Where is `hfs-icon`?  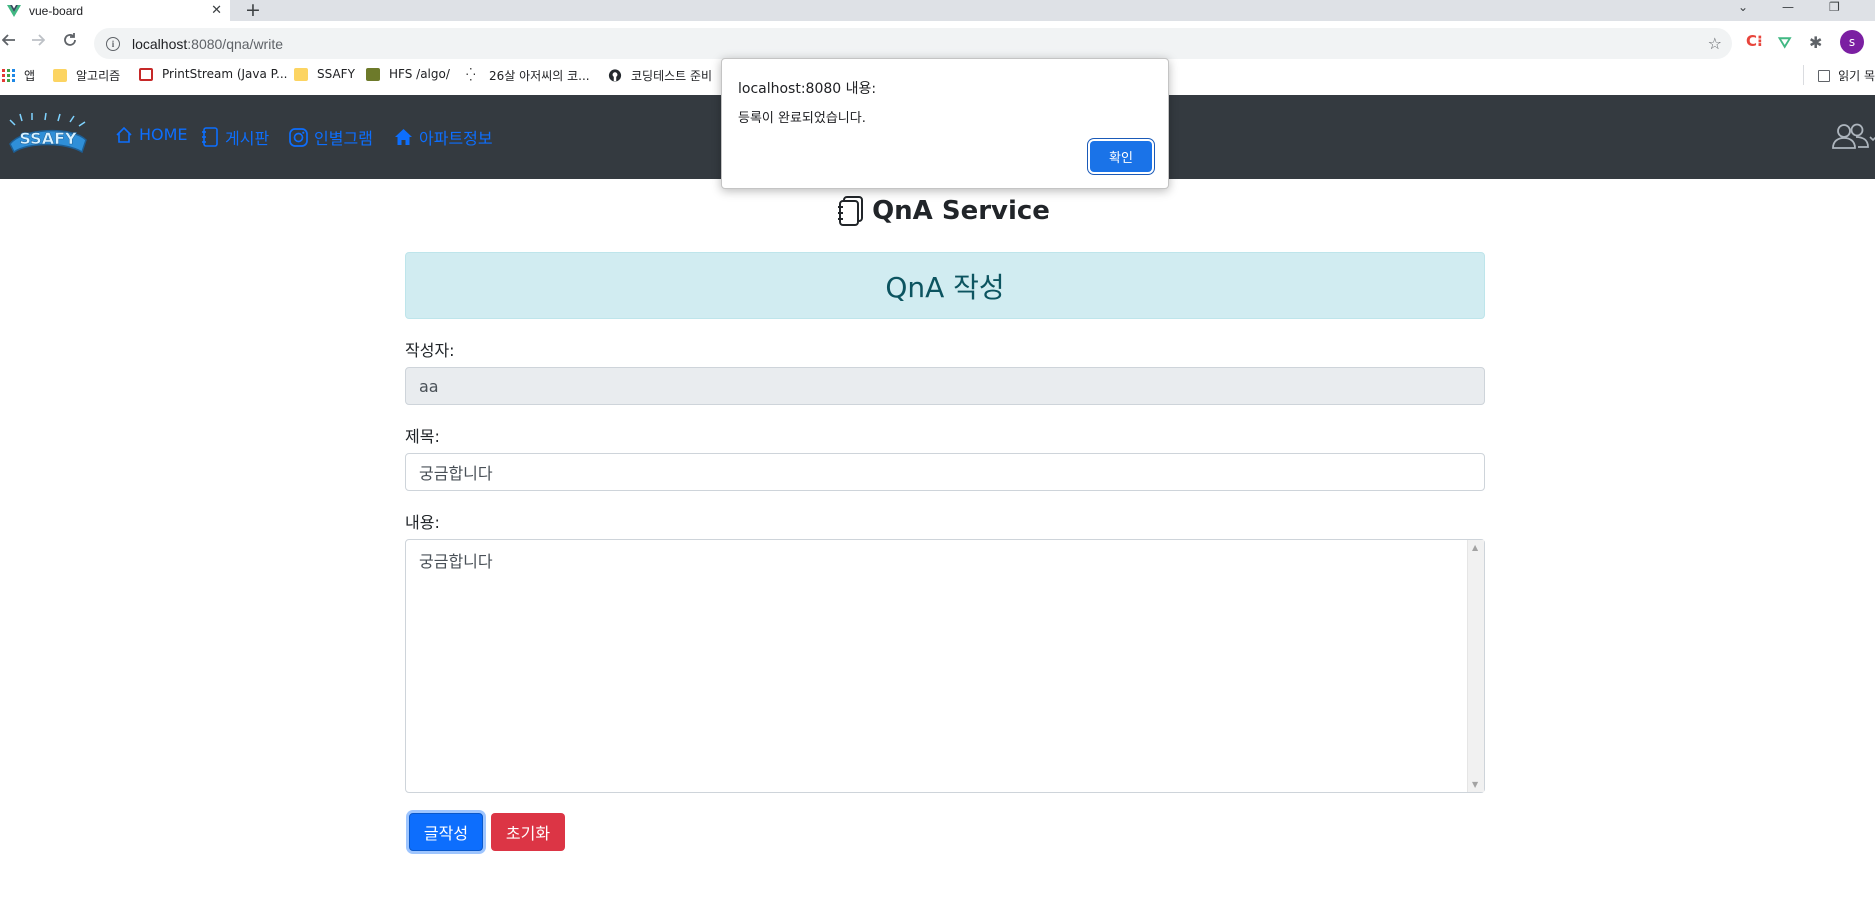 hfs-icon is located at coordinates (373, 74).